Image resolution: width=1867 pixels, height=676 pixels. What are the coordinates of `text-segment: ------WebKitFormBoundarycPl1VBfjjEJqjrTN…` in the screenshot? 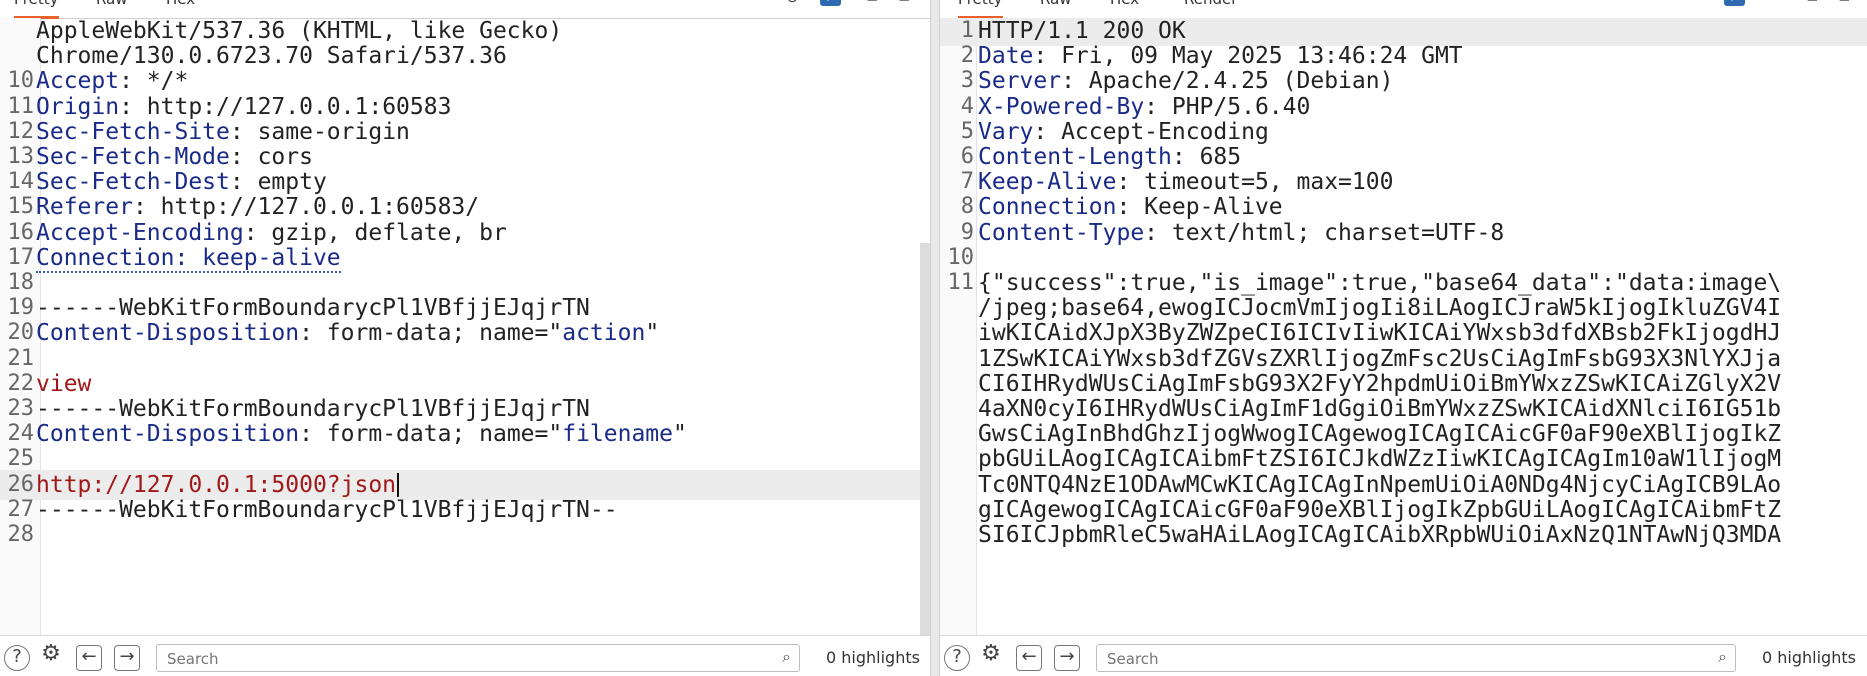 It's located at (327, 509).